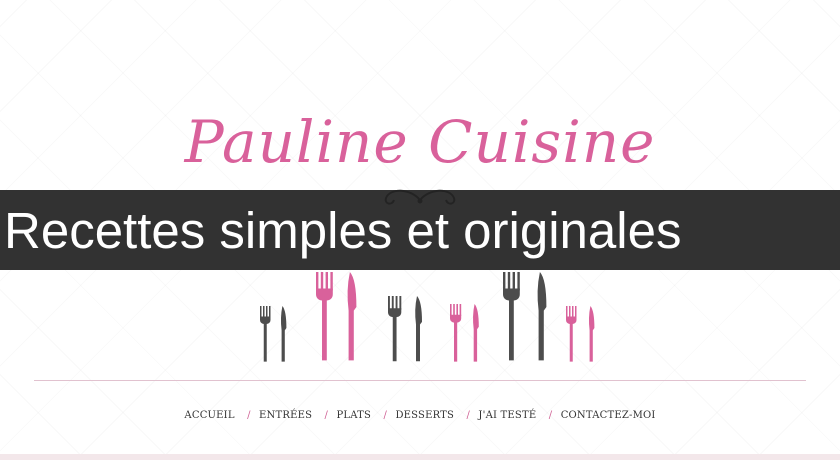 This screenshot has width=840, height=460. What do you see at coordinates (608, 415) in the screenshot?
I see `nav-item-contactez-moi: CONTACTEZ-MOI` at bounding box center [608, 415].